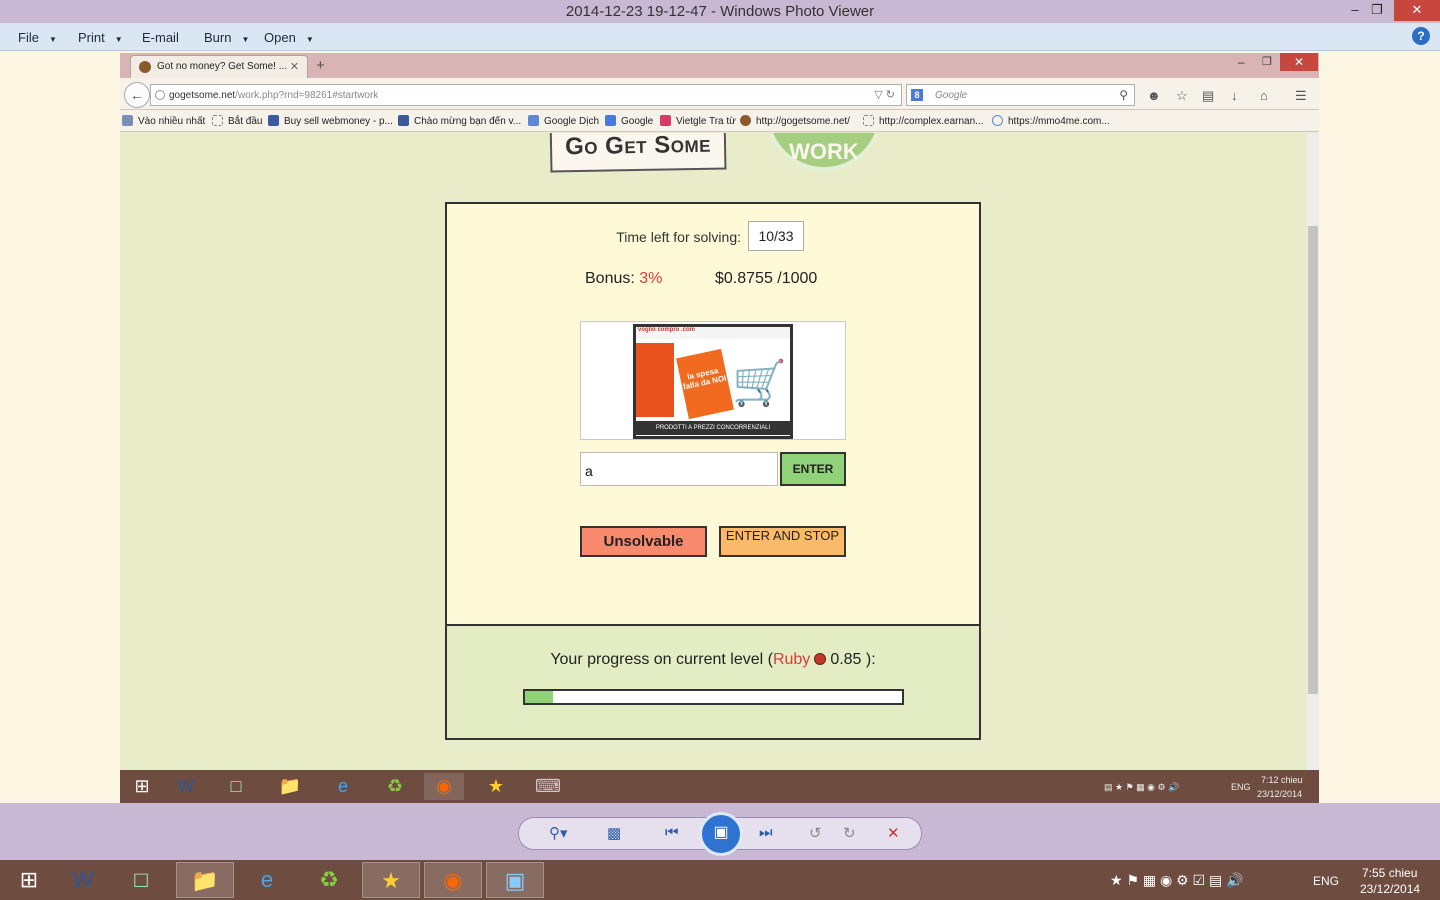 This screenshot has height=900, width=1440. What do you see at coordinates (558, 833) in the screenshot?
I see `zoom-icon: ⚲▾` at bounding box center [558, 833].